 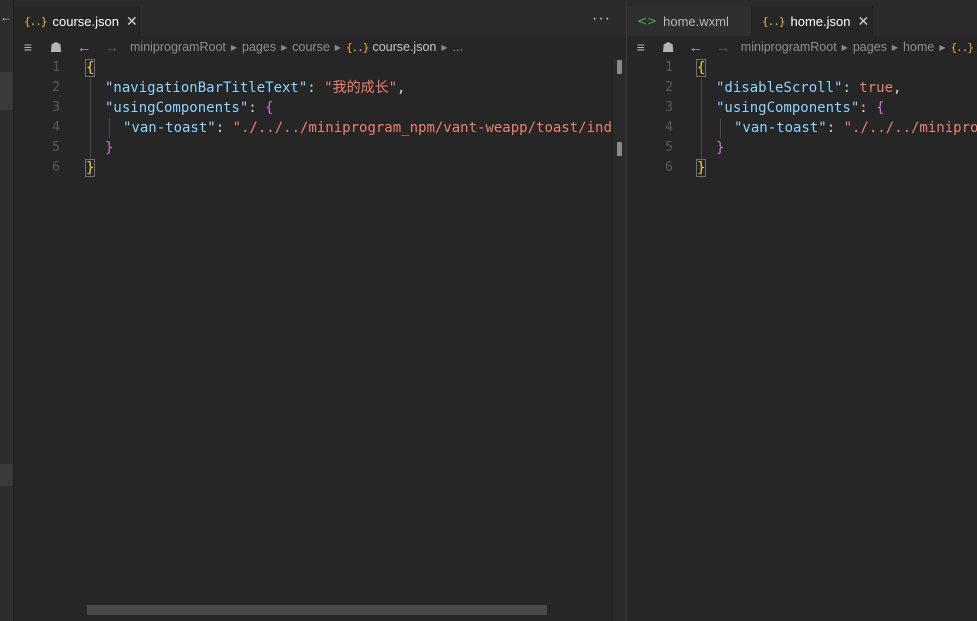 What do you see at coordinates (619, 339) in the screenshot?
I see `vertical-scrollbar` at bounding box center [619, 339].